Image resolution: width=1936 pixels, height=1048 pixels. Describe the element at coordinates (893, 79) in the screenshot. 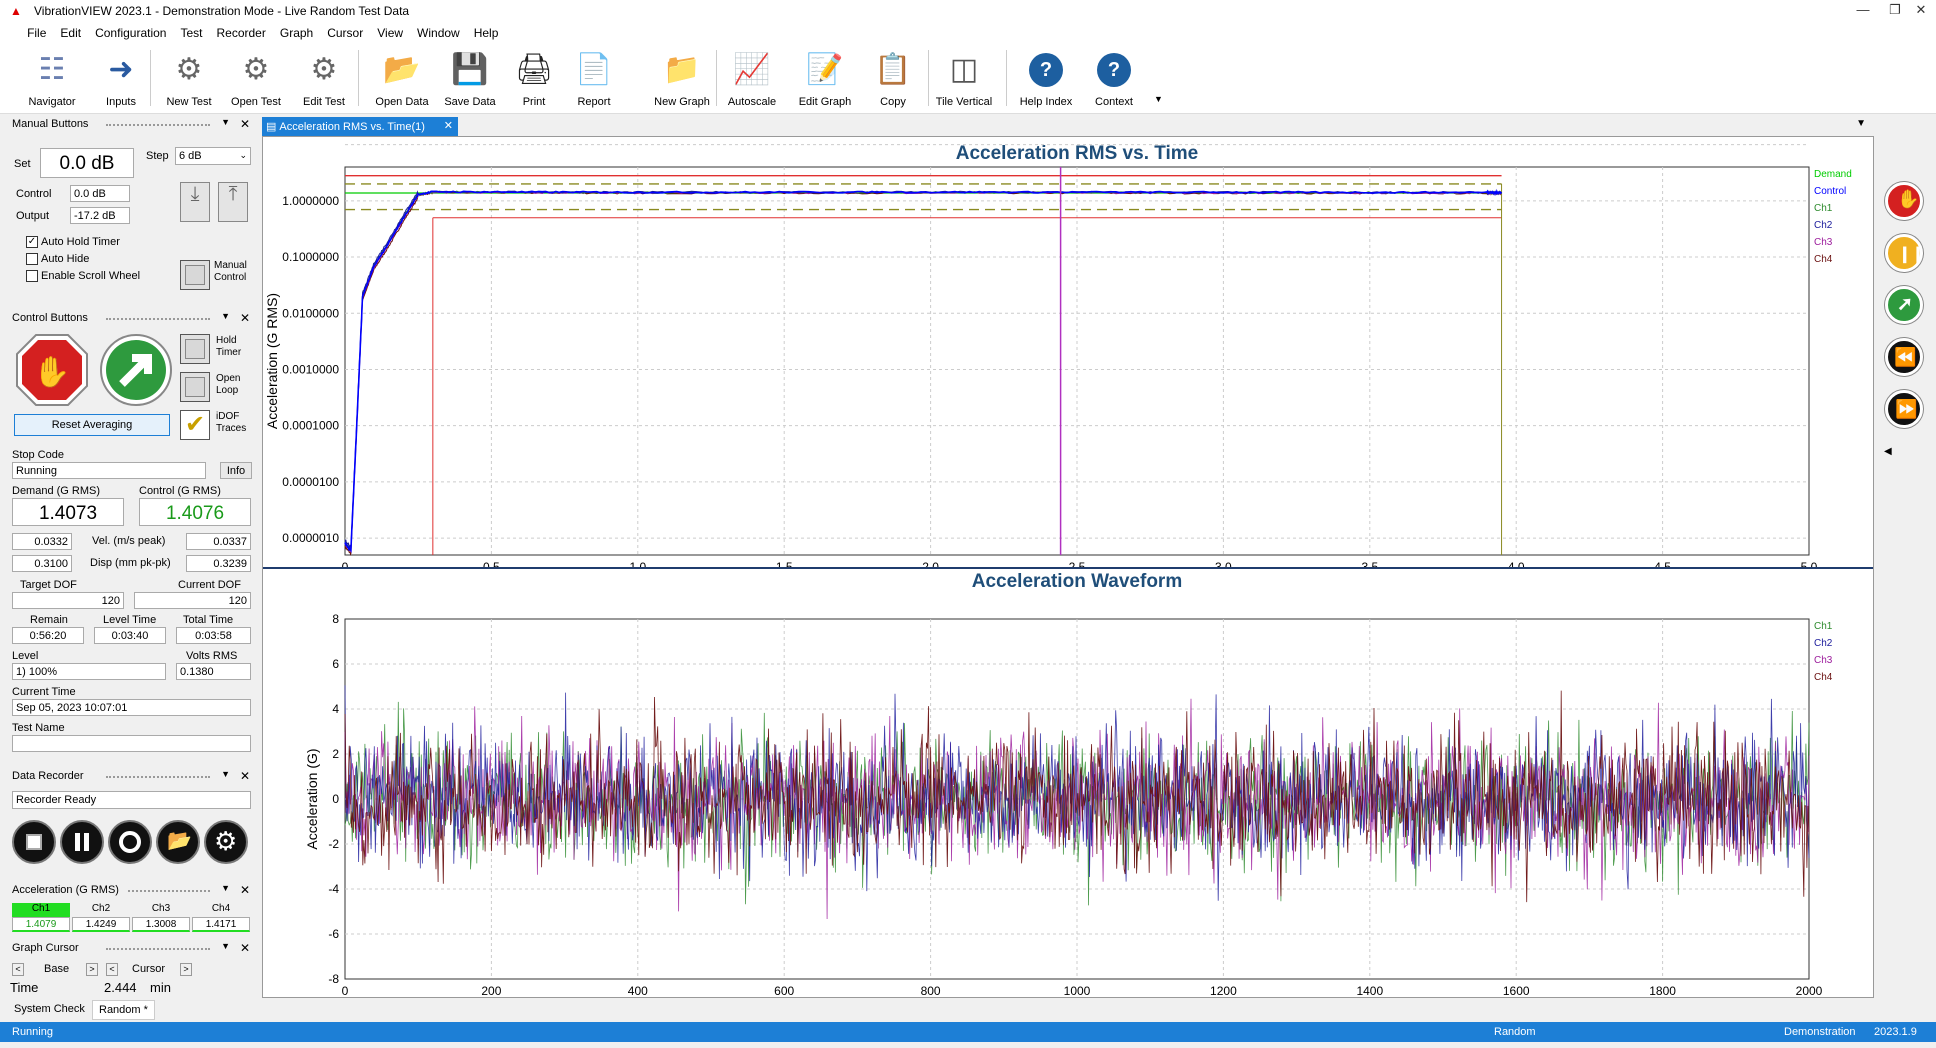

I see `copy-button: 📋 Copy` at that location.